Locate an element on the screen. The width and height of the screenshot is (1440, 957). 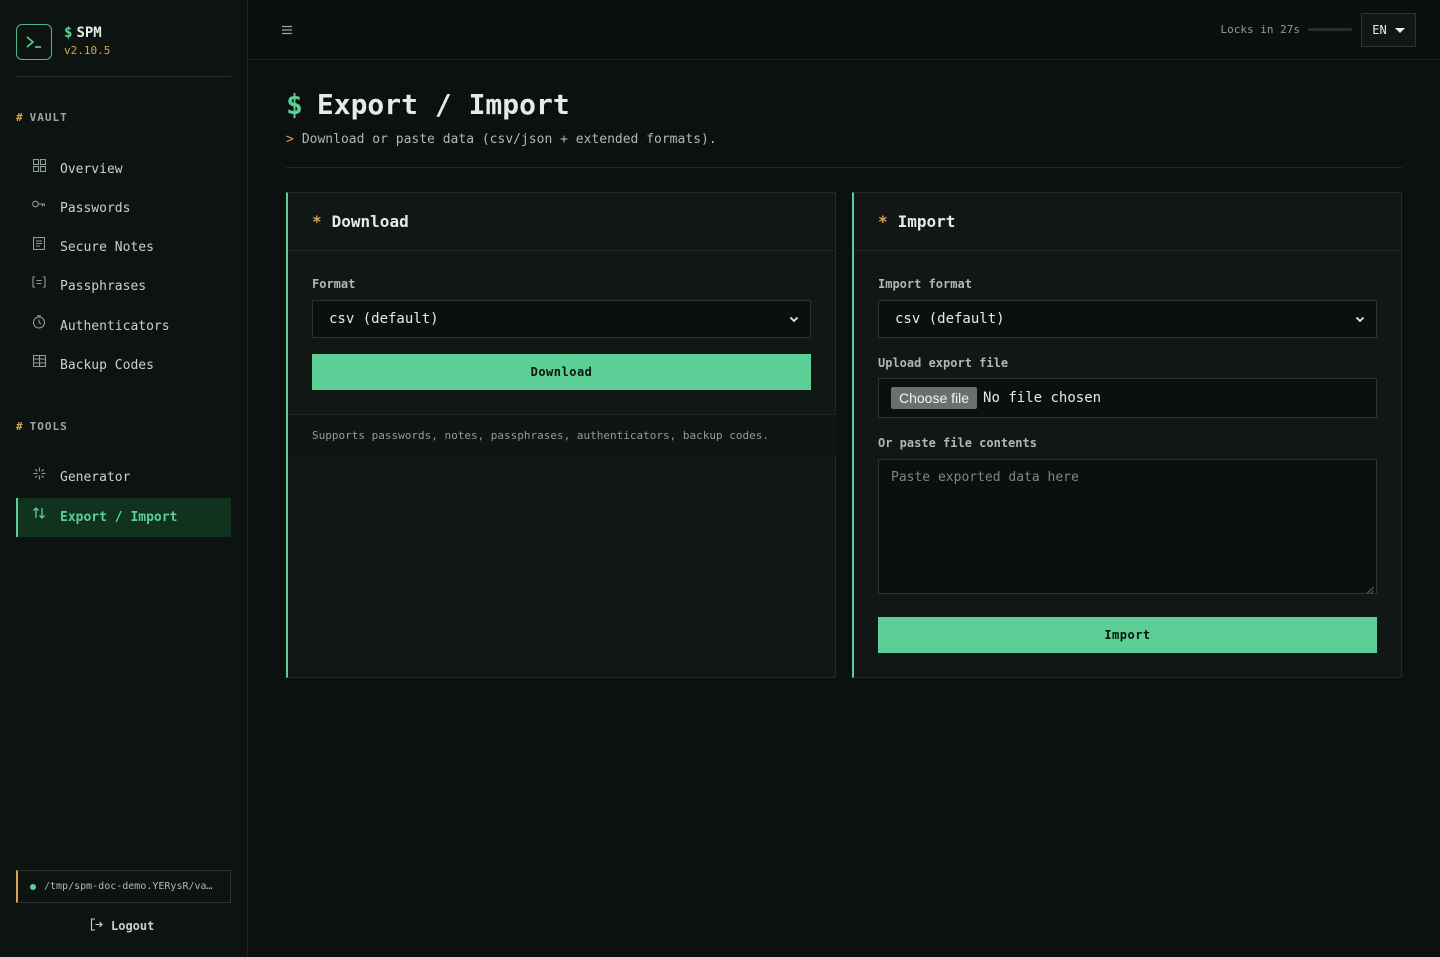
sidebar-item-generator: Generator is located at coordinates (123, 477).